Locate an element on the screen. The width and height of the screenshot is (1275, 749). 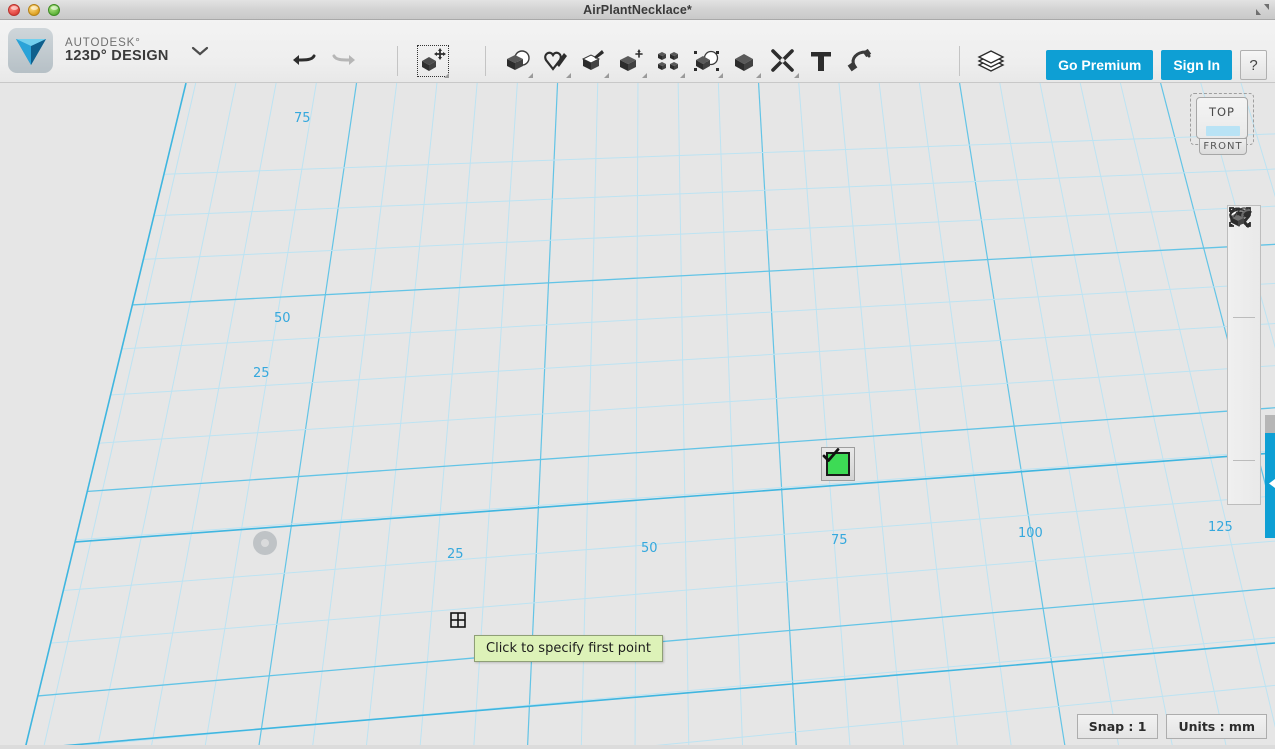
light-cube-button is located at coordinates (1244, 353).